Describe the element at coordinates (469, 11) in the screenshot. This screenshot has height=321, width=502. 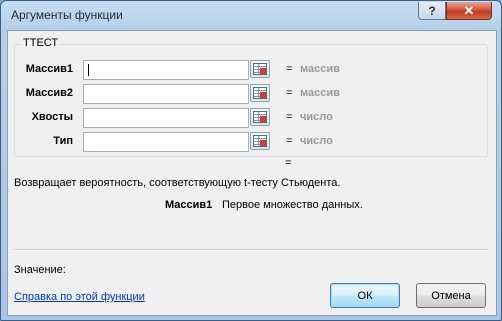
I see `close-button: ✕` at that location.